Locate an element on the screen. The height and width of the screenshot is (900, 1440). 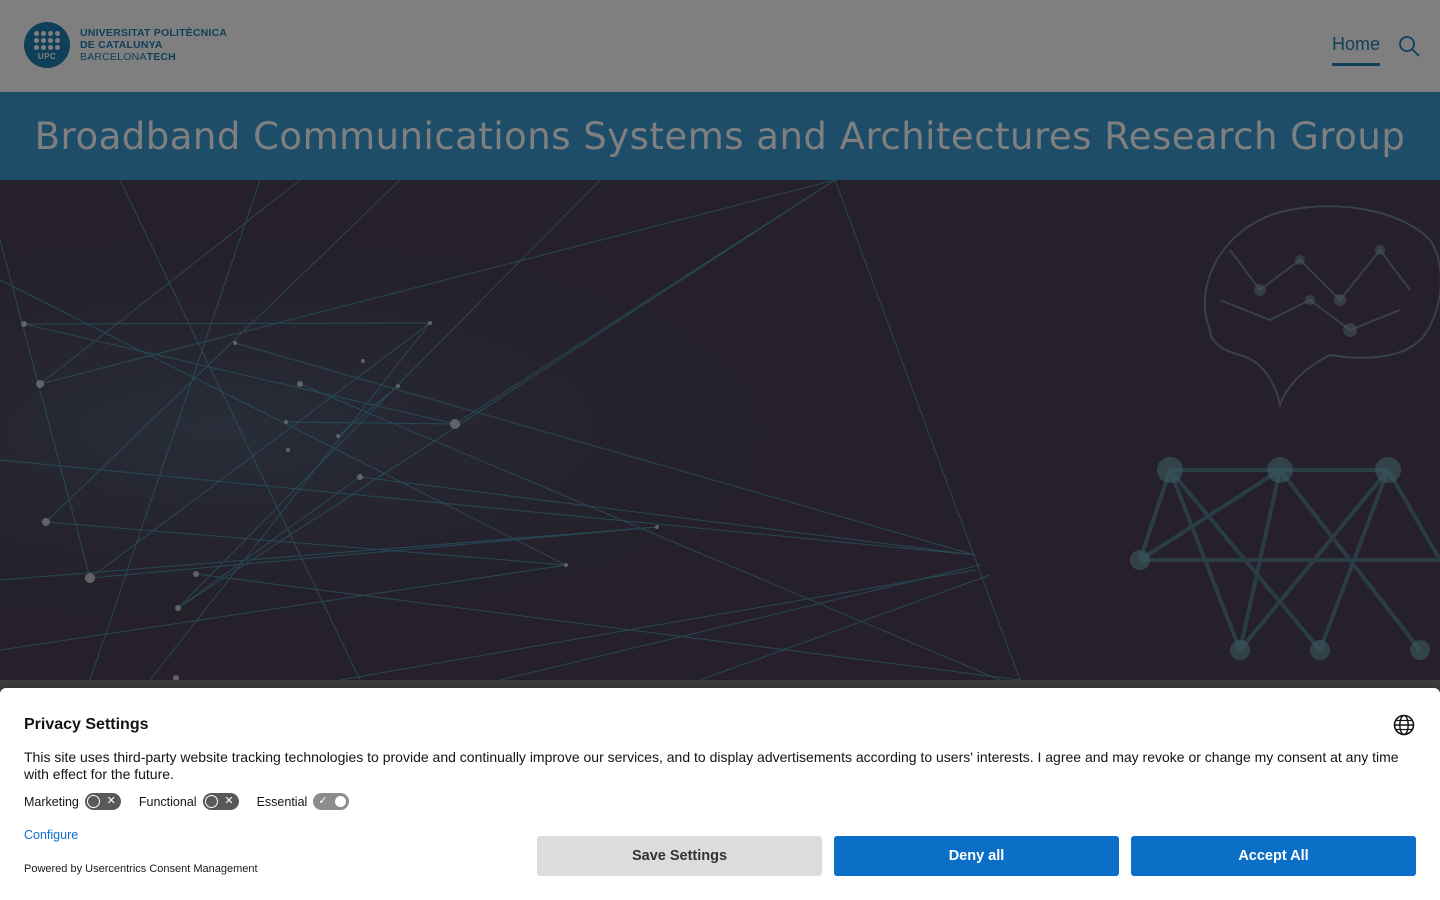
deny-all-button: Deny all is located at coordinates (976, 856).